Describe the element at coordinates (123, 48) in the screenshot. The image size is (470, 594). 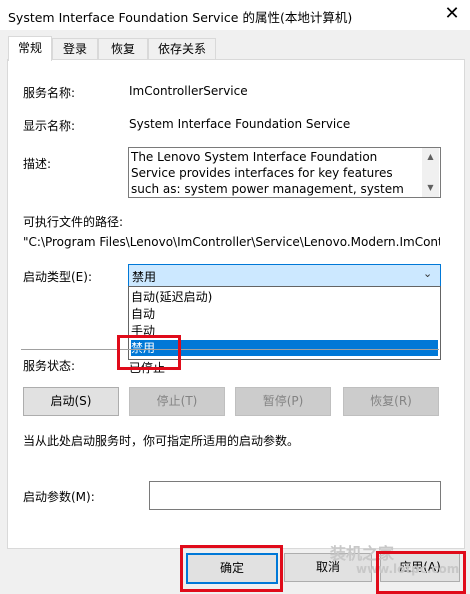
I see `tab-recovery: 恢复` at that location.